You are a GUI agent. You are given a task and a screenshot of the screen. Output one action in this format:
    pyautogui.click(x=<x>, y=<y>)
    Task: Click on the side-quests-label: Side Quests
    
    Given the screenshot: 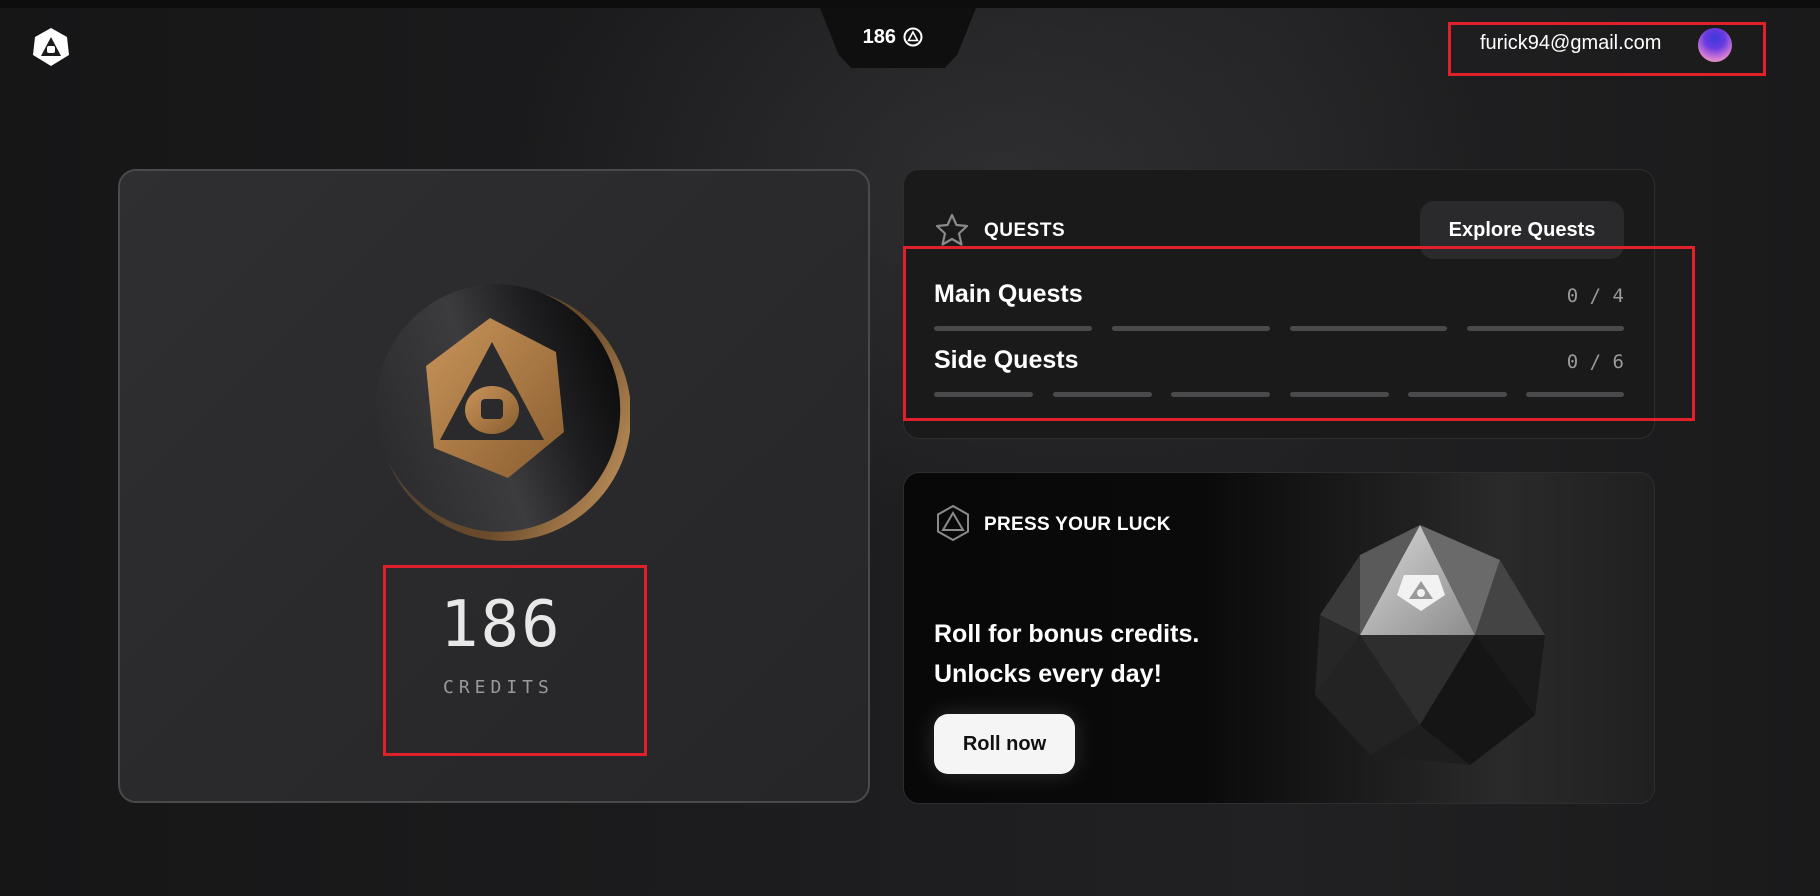 What is the action you would take?
    pyautogui.click(x=1006, y=360)
    